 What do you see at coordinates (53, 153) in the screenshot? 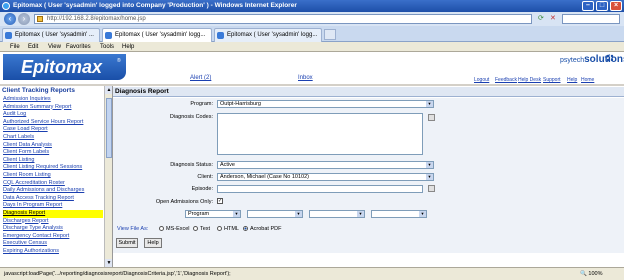
I see `report-link: Client Form Labels` at bounding box center [53, 153].